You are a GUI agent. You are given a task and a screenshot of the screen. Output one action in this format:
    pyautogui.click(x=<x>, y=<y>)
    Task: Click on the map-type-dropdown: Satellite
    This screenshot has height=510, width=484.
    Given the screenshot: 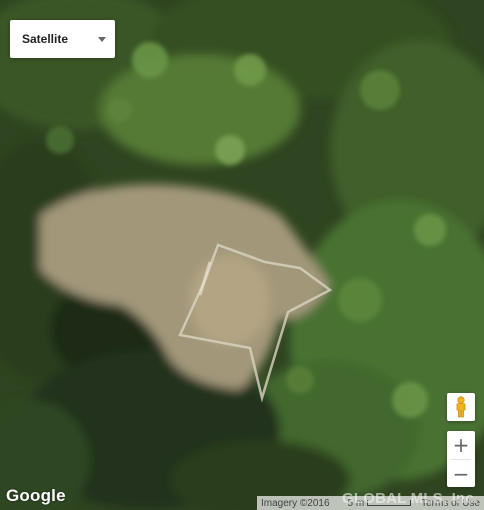 What is the action you would take?
    pyautogui.click(x=62, y=39)
    